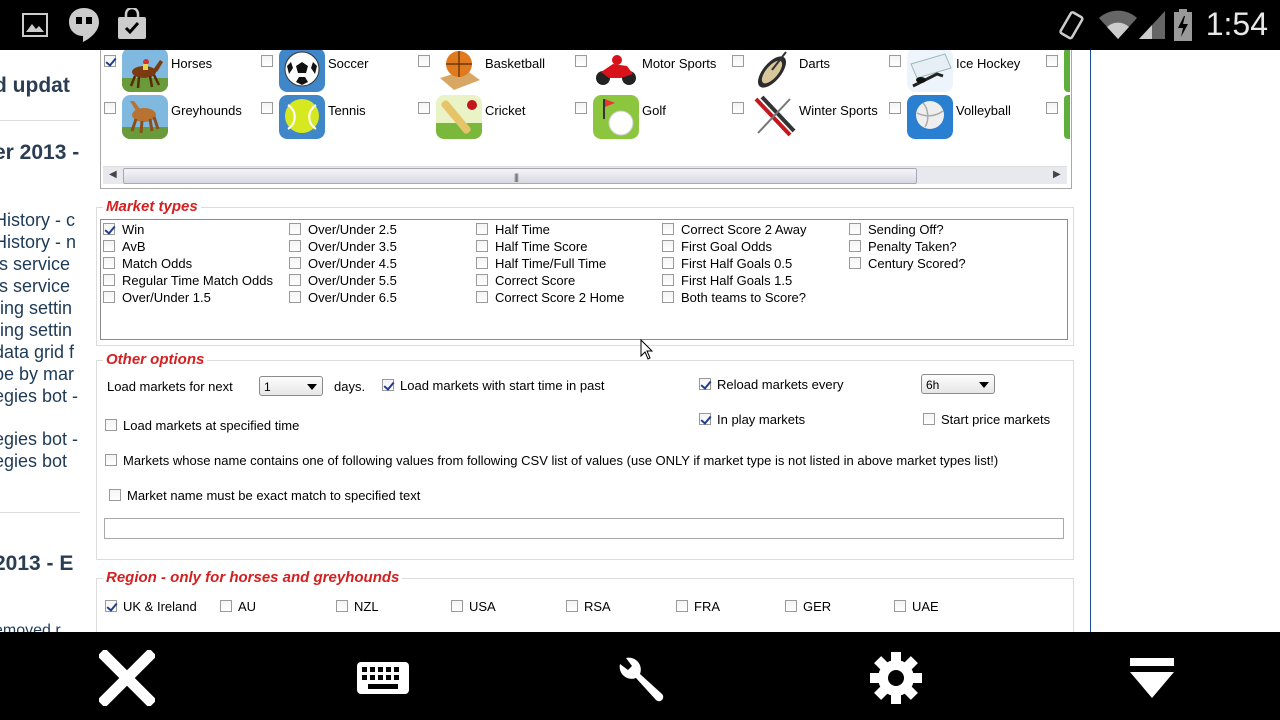 This screenshot has height=720, width=1280. What do you see at coordinates (812, 118) in the screenshot?
I see `sport-item-winter-sports: Winter Sports` at bounding box center [812, 118].